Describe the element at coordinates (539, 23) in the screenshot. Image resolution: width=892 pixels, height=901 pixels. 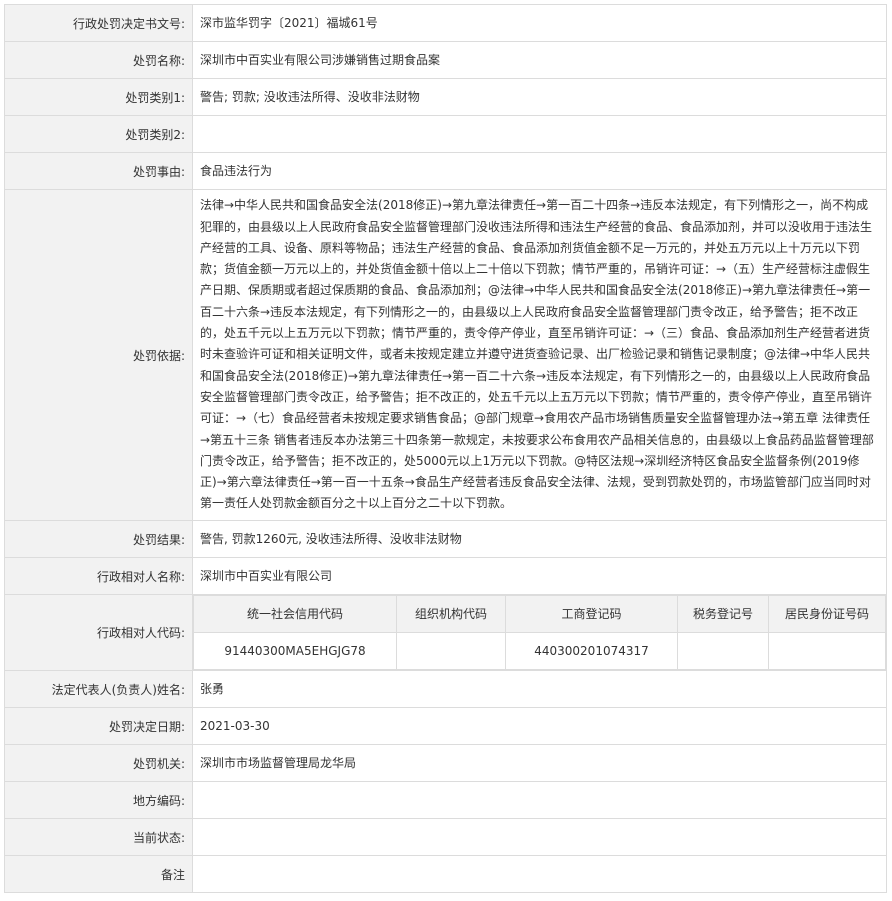
I see `value-decision-no: 深市监华罚字〔2021〕福城61号` at that location.